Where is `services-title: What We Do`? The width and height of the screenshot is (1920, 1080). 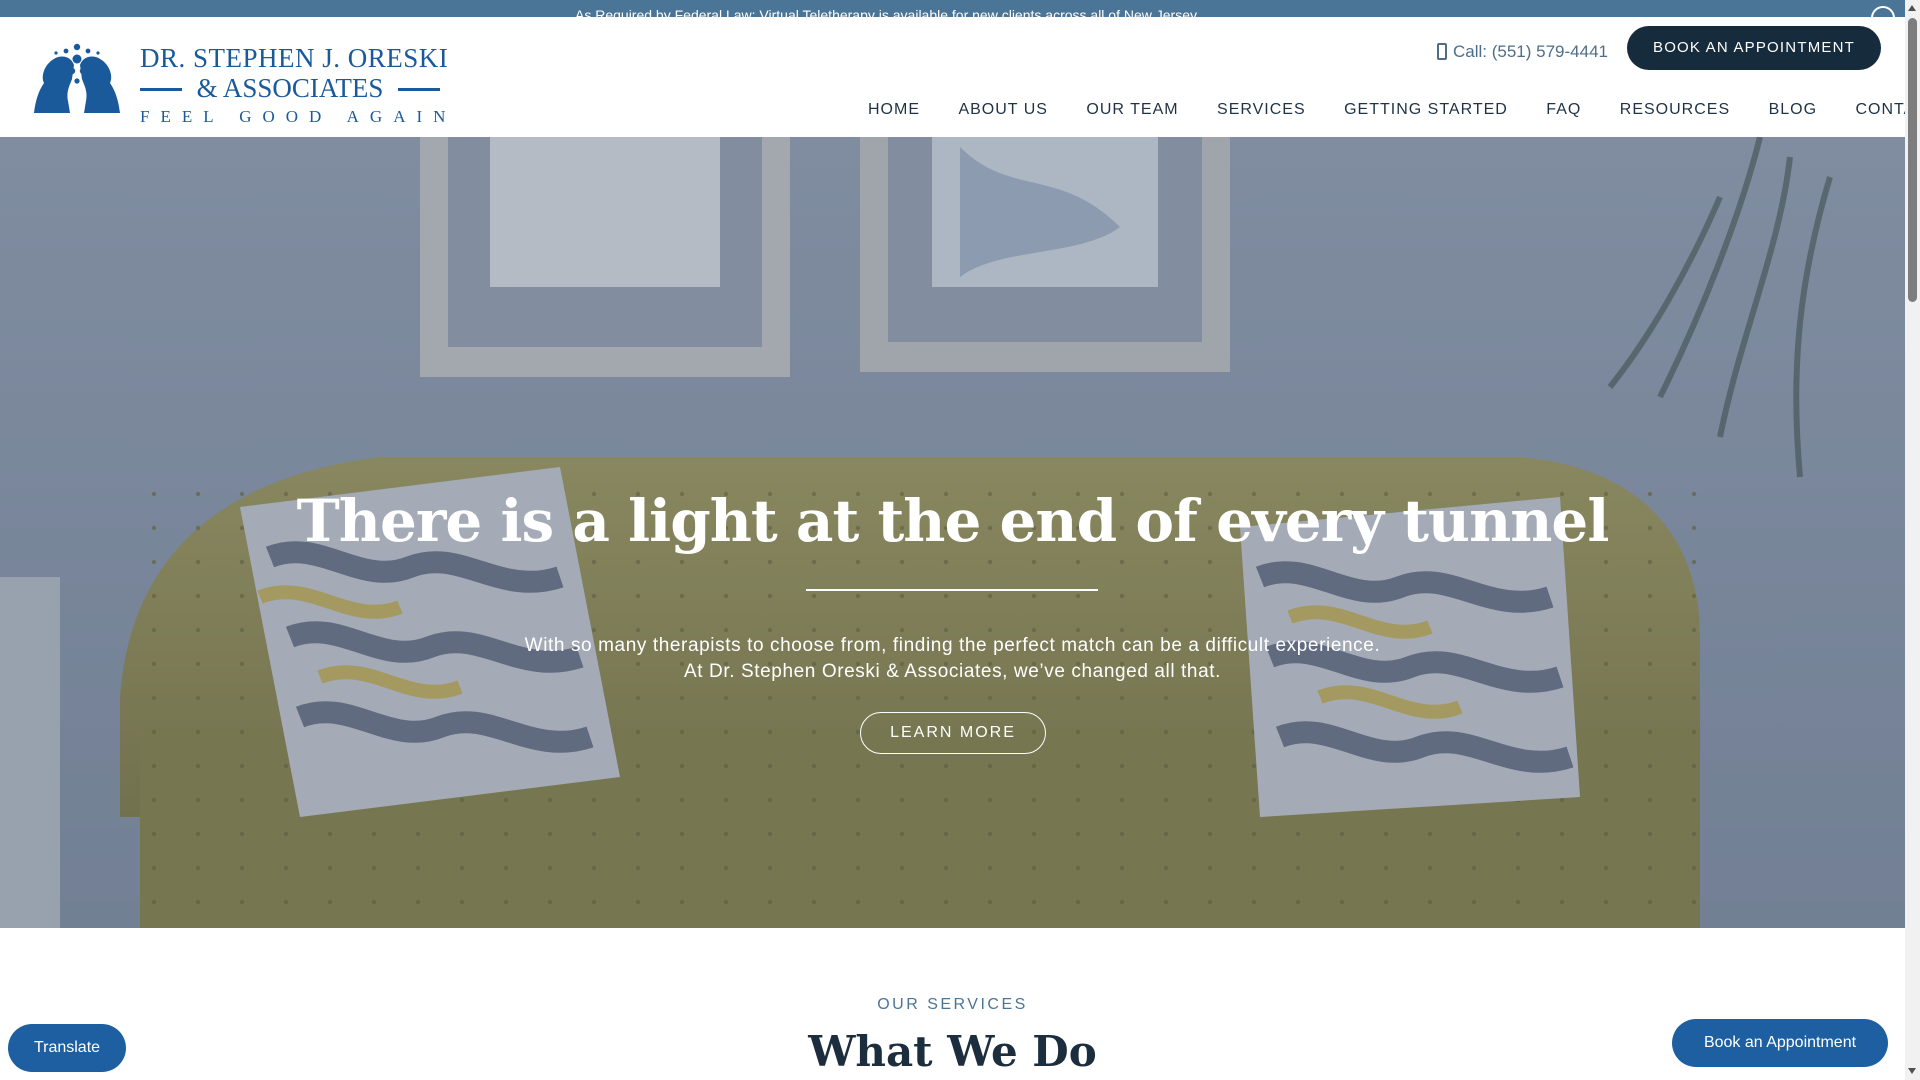
services-title: What We Do is located at coordinates (952, 1051).